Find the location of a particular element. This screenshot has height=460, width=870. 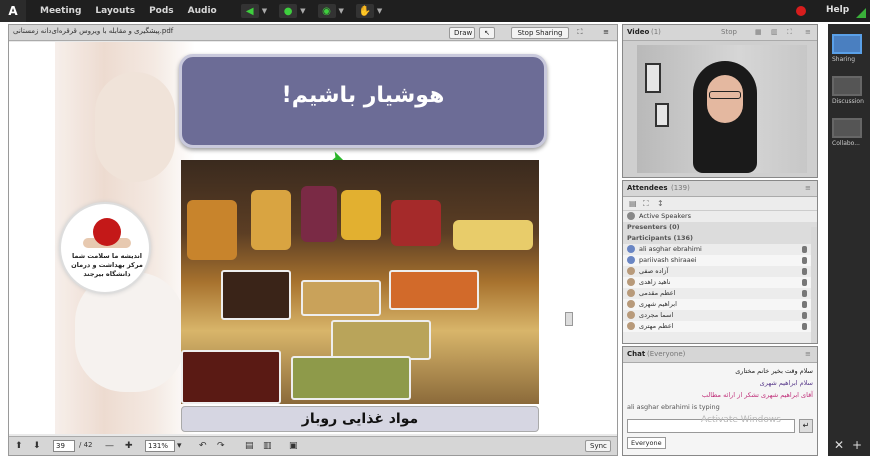

splitter-handle is located at coordinates (569, 319).